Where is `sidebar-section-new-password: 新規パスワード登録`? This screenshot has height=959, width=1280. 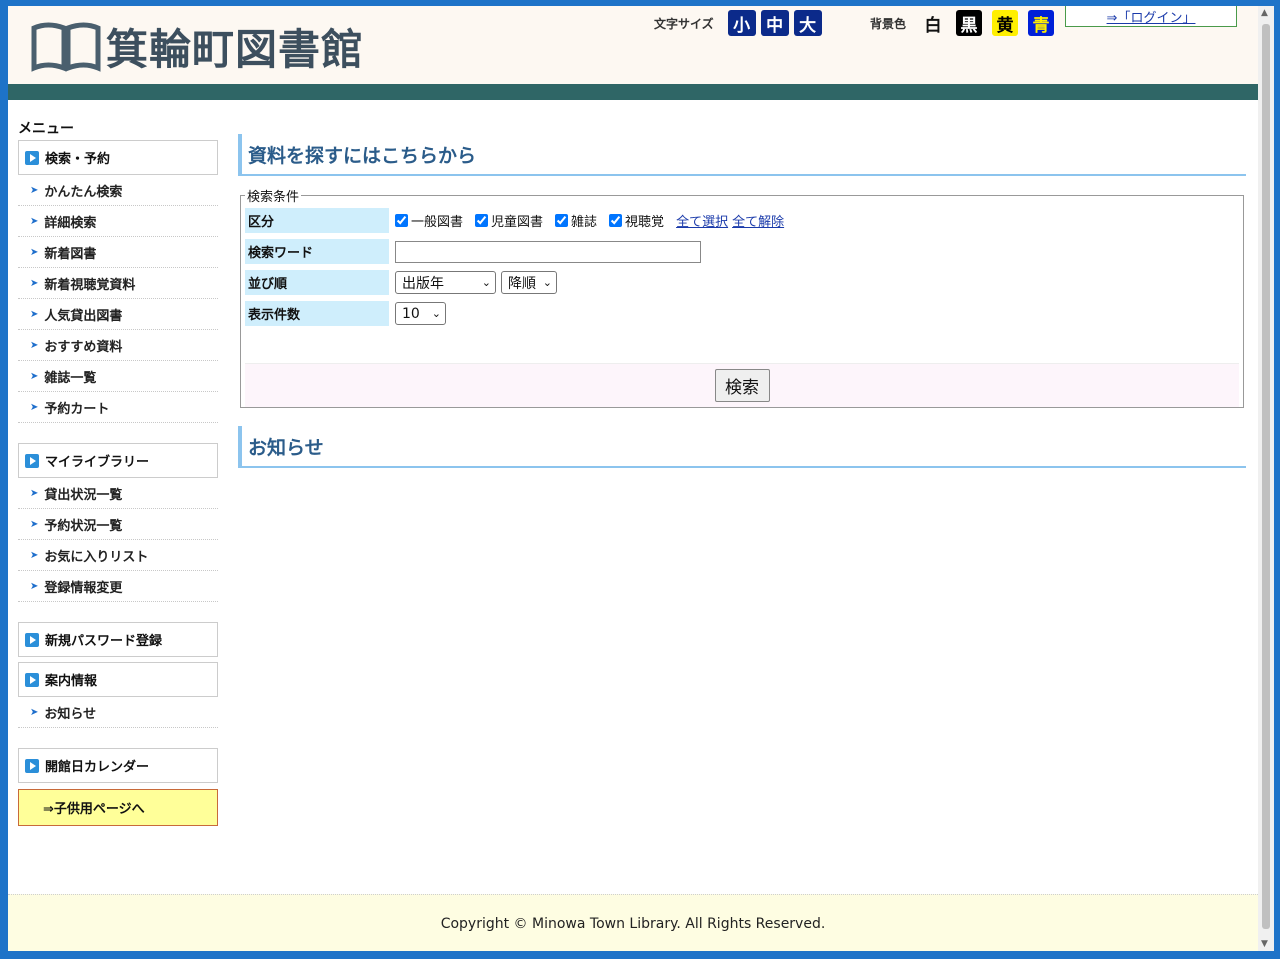 sidebar-section-new-password: 新規パスワード登録 is located at coordinates (118, 639).